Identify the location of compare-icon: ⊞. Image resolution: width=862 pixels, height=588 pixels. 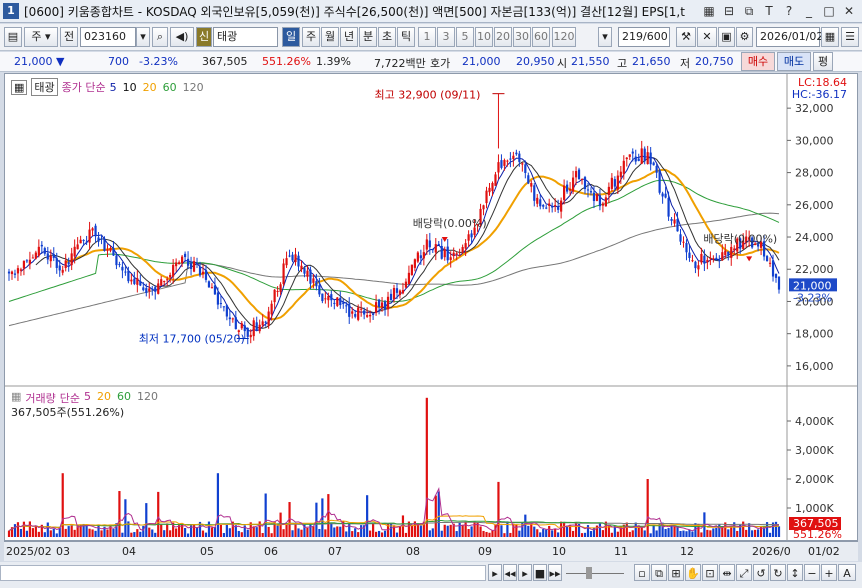
(676, 572).